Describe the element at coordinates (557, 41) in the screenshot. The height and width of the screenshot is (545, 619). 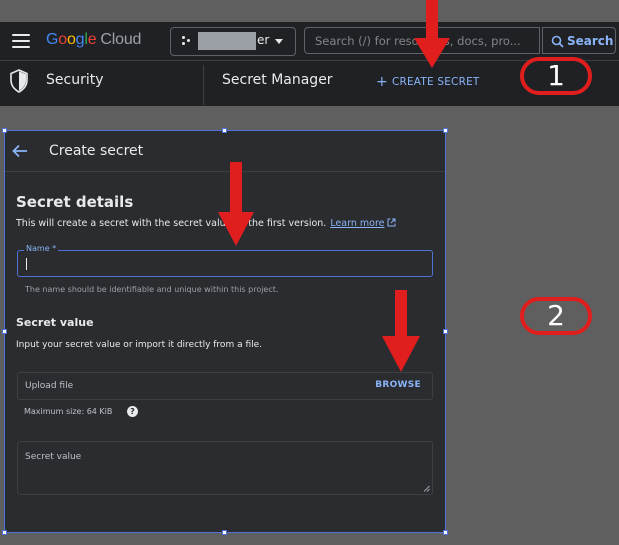
I see `search-icon` at that location.